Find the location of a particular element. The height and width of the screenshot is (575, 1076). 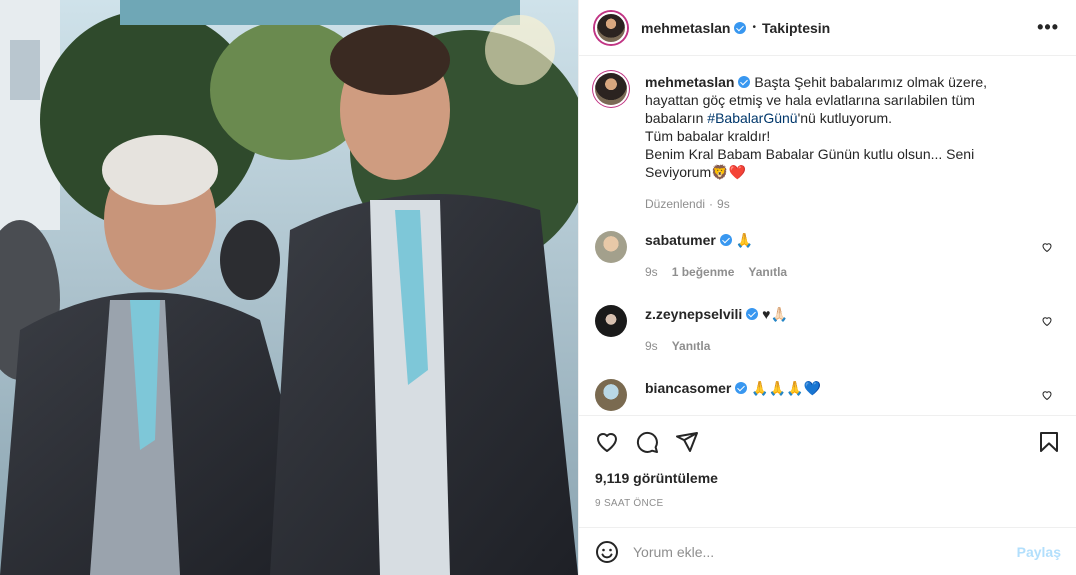

comment-text: 🙏 is located at coordinates (744, 240).